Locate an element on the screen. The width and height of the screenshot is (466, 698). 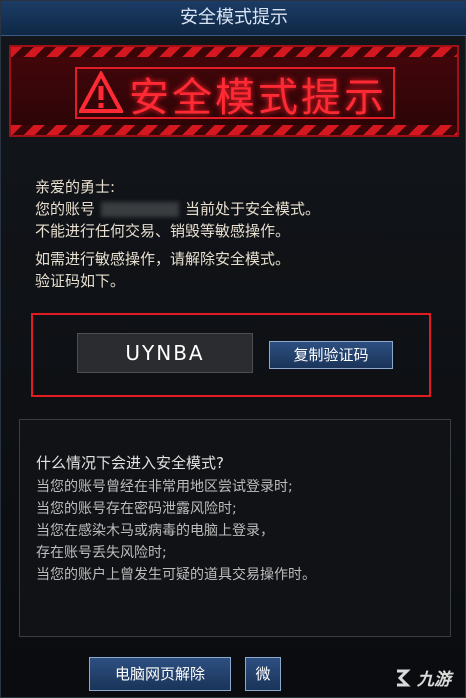
nine-game-logo-icon is located at coordinates (404, 677).